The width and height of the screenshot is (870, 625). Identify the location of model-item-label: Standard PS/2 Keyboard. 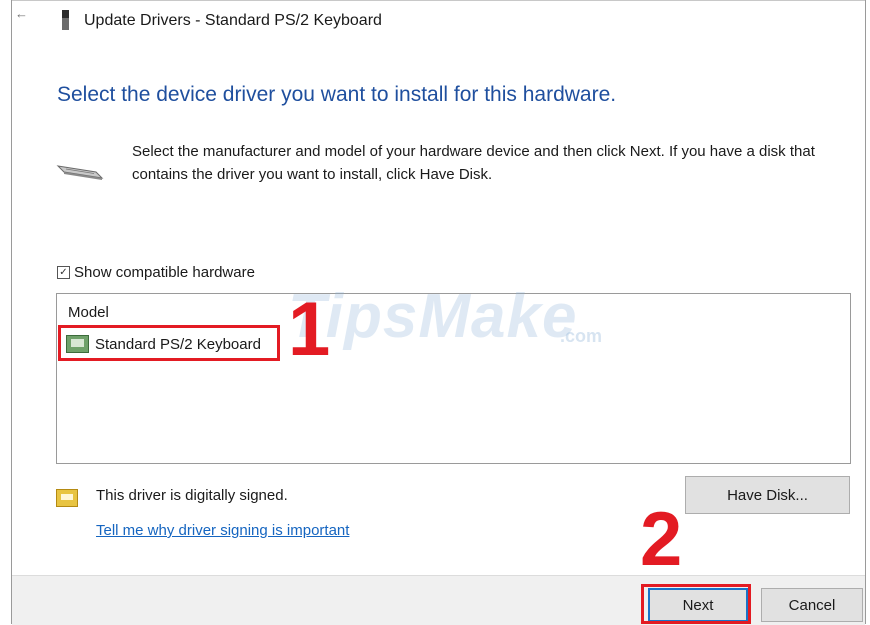
(178, 344).